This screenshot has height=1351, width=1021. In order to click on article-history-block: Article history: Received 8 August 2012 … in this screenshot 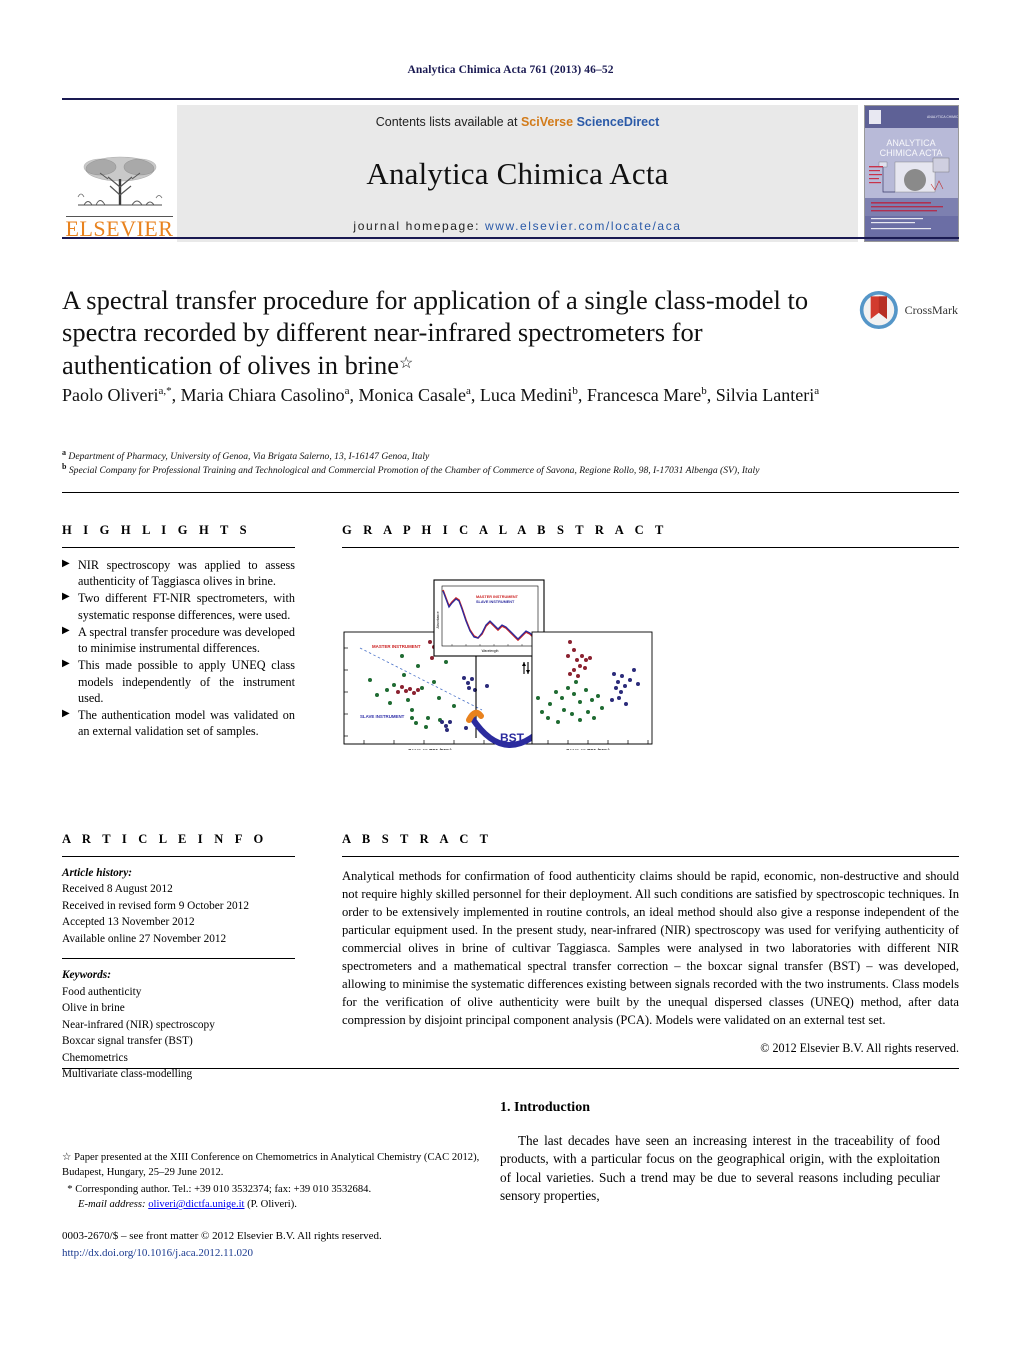, I will do `click(178, 902)`.